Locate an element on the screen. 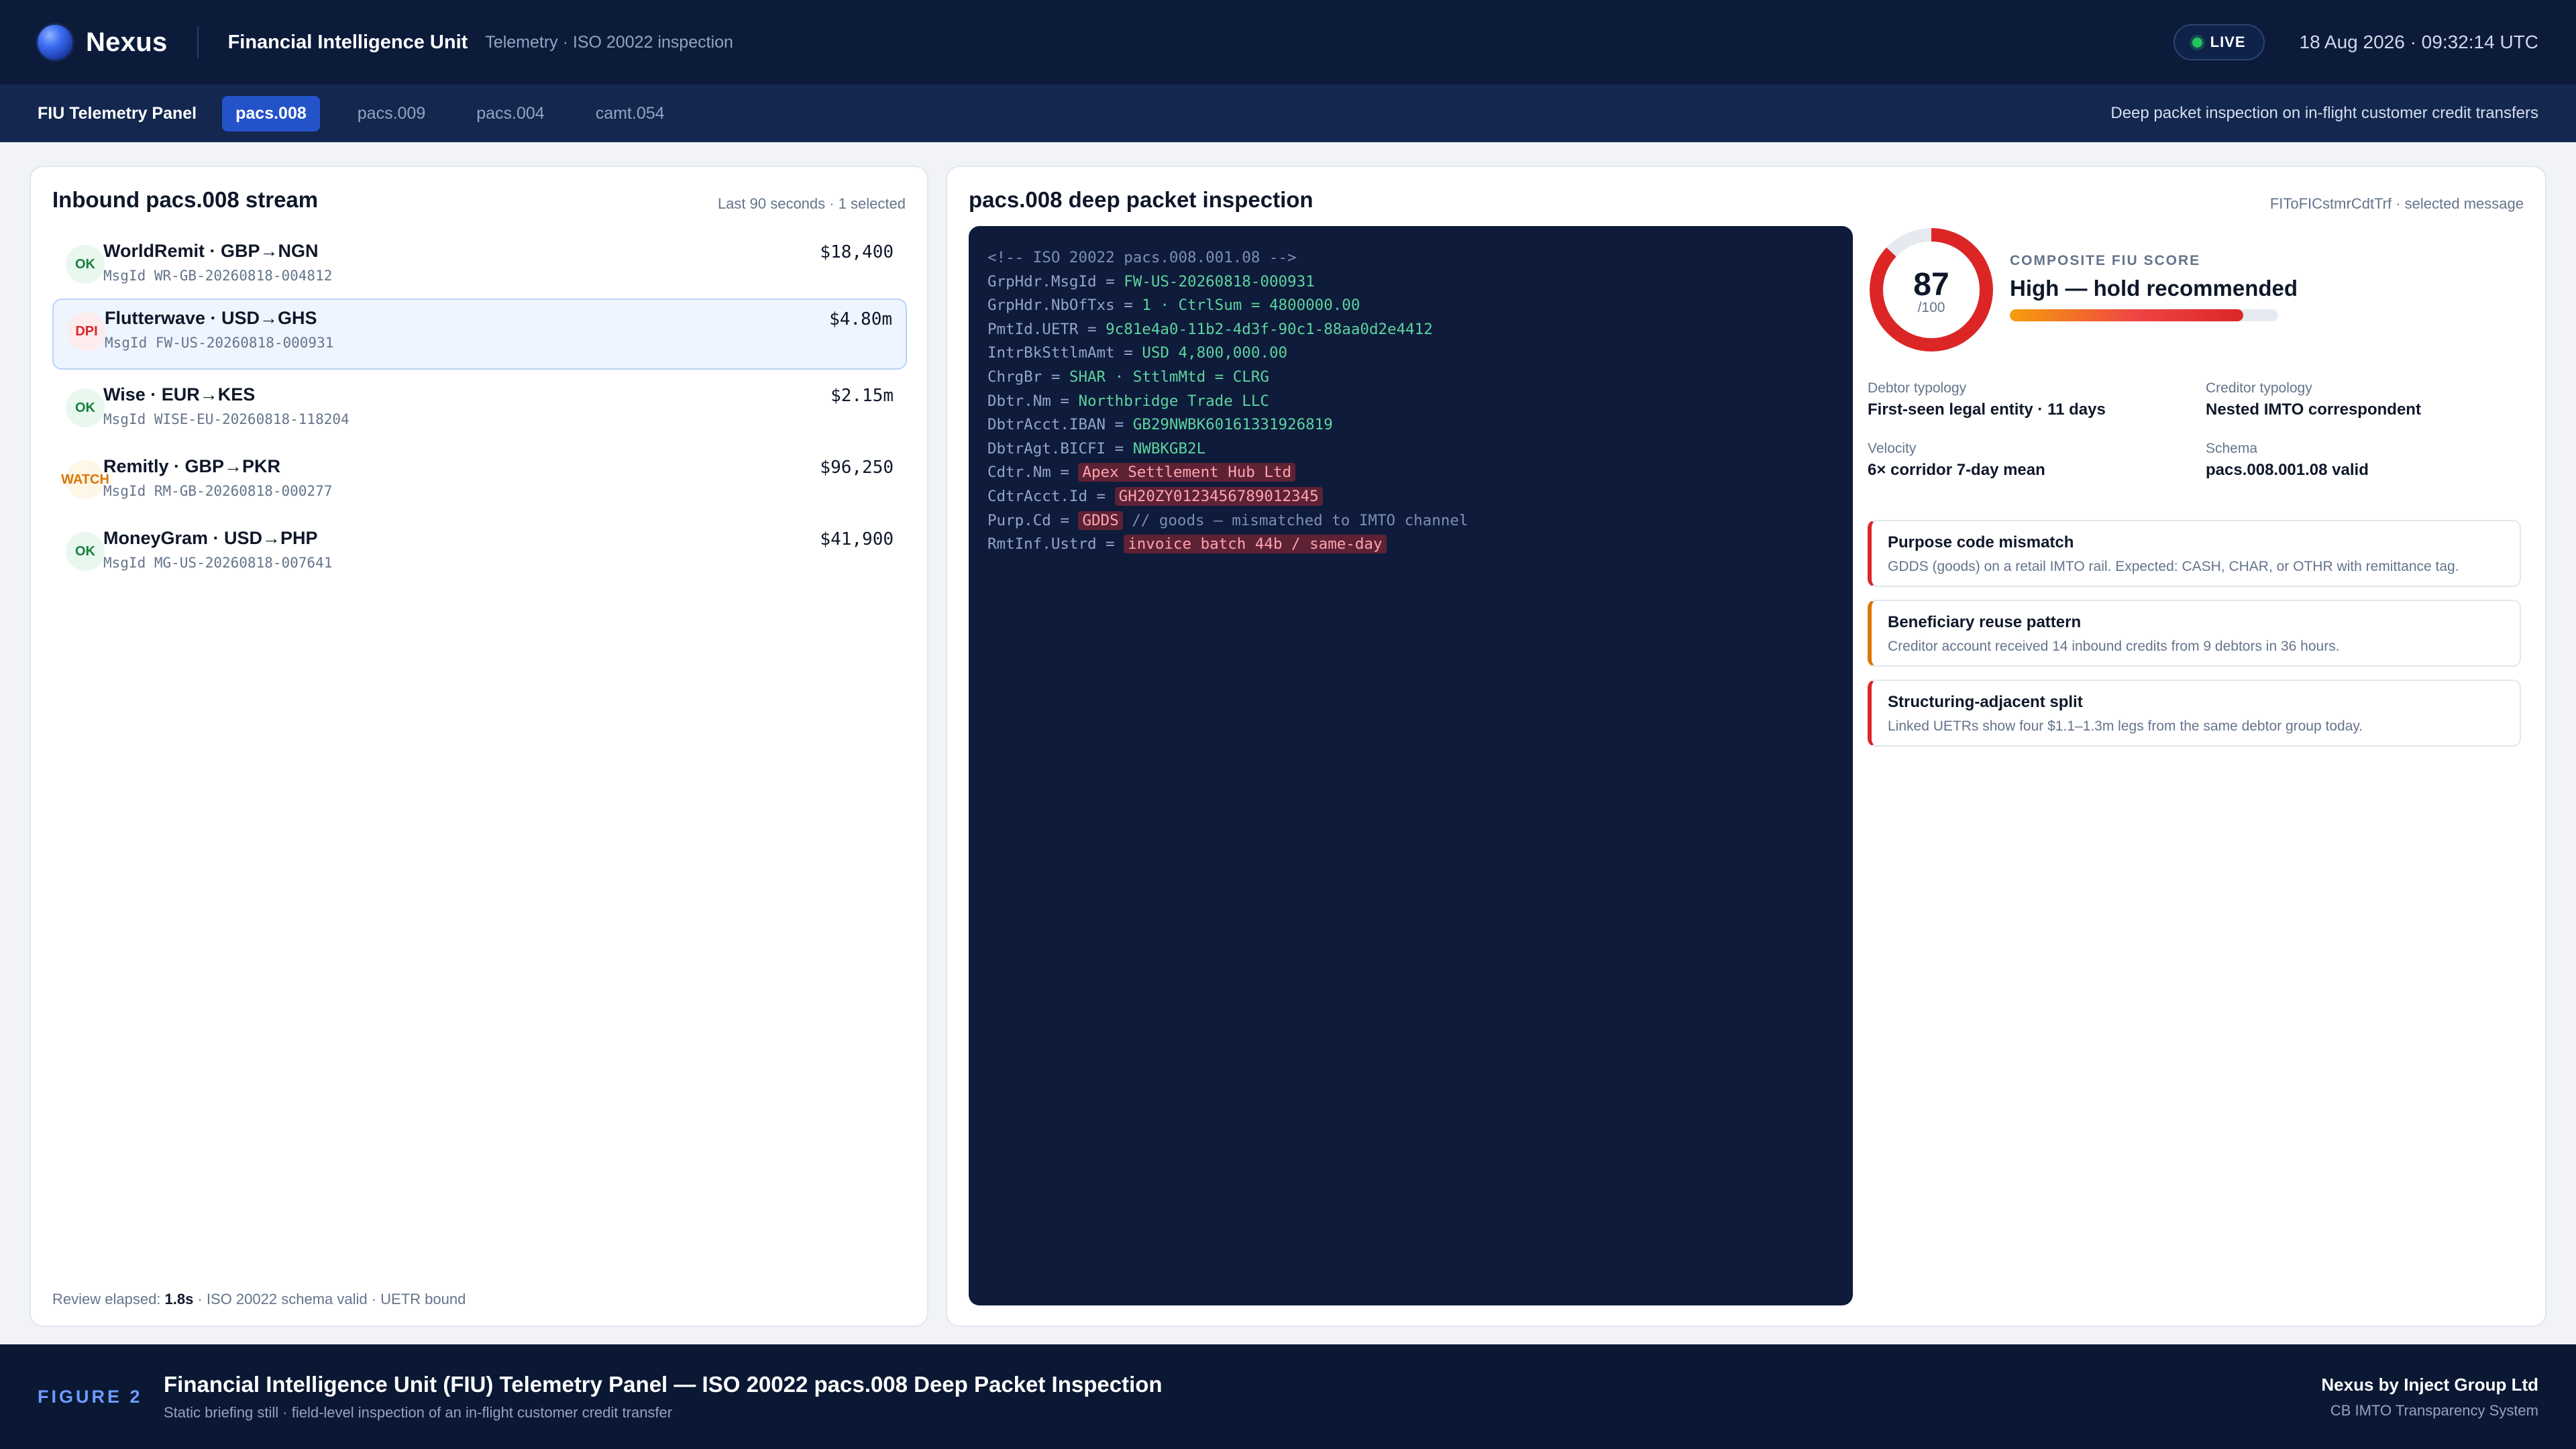 This screenshot has height=1449, width=2576. message-id: MsgId MG-US-20260818-007641 is located at coordinates (218, 563).